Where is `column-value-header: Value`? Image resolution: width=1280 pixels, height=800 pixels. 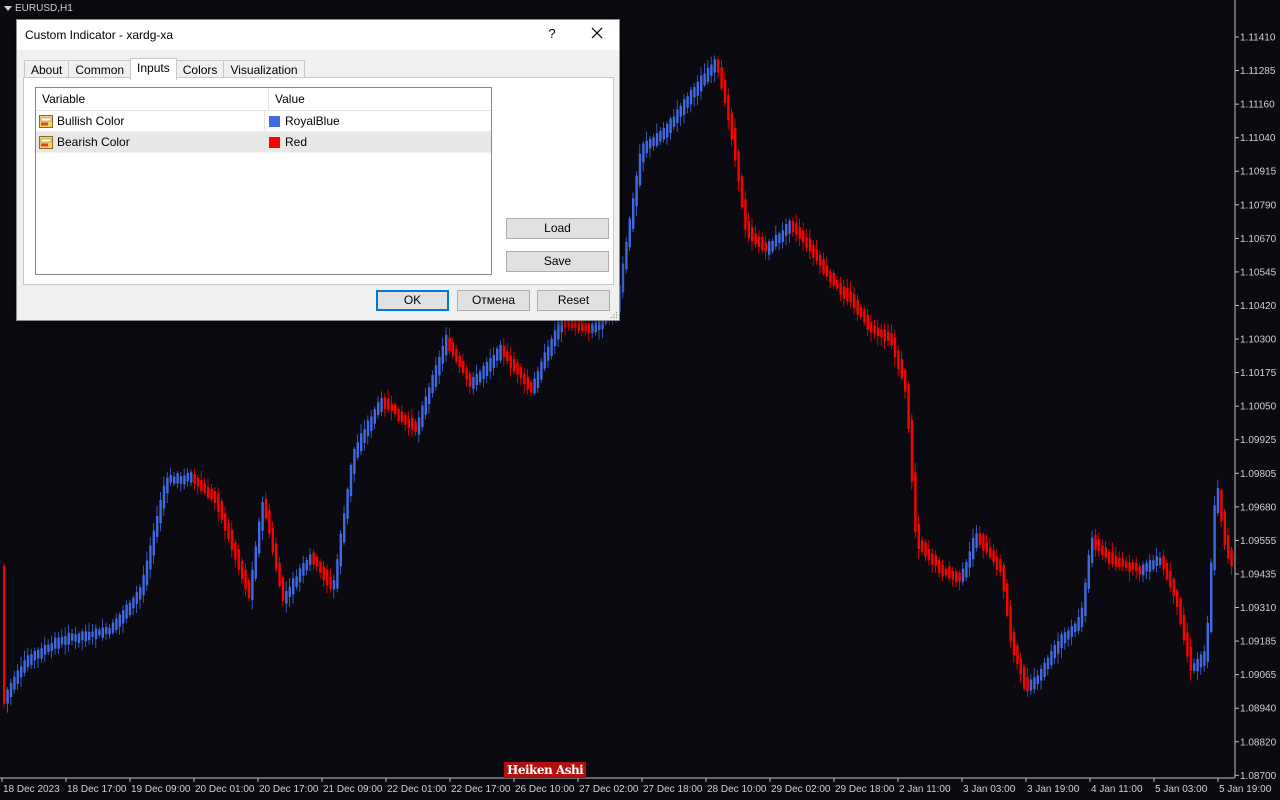 column-value-header: Value is located at coordinates (287, 99).